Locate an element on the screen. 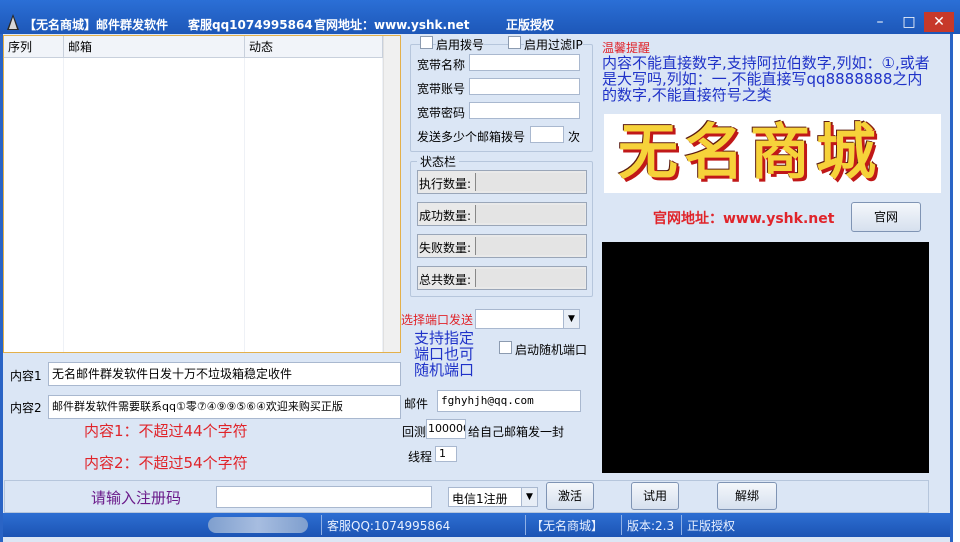 The width and height of the screenshot is (960, 542). status-bar: 客服QQ:1074995864 【无名商城】 版本:2.3 正版授权 is located at coordinates (476, 525).